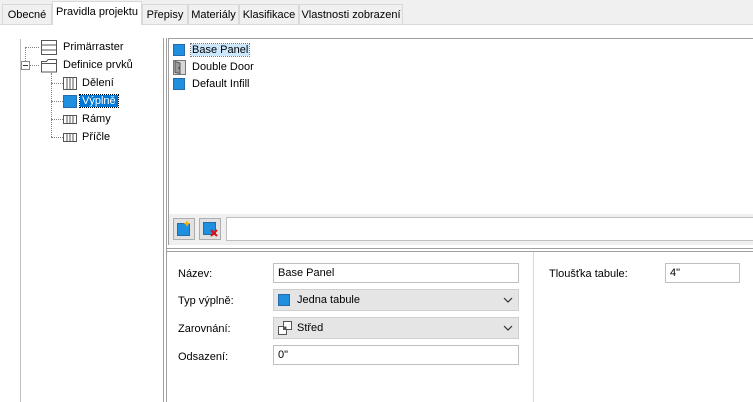  I want to click on tree-item-ramy: Rámy, so click(88, 119).